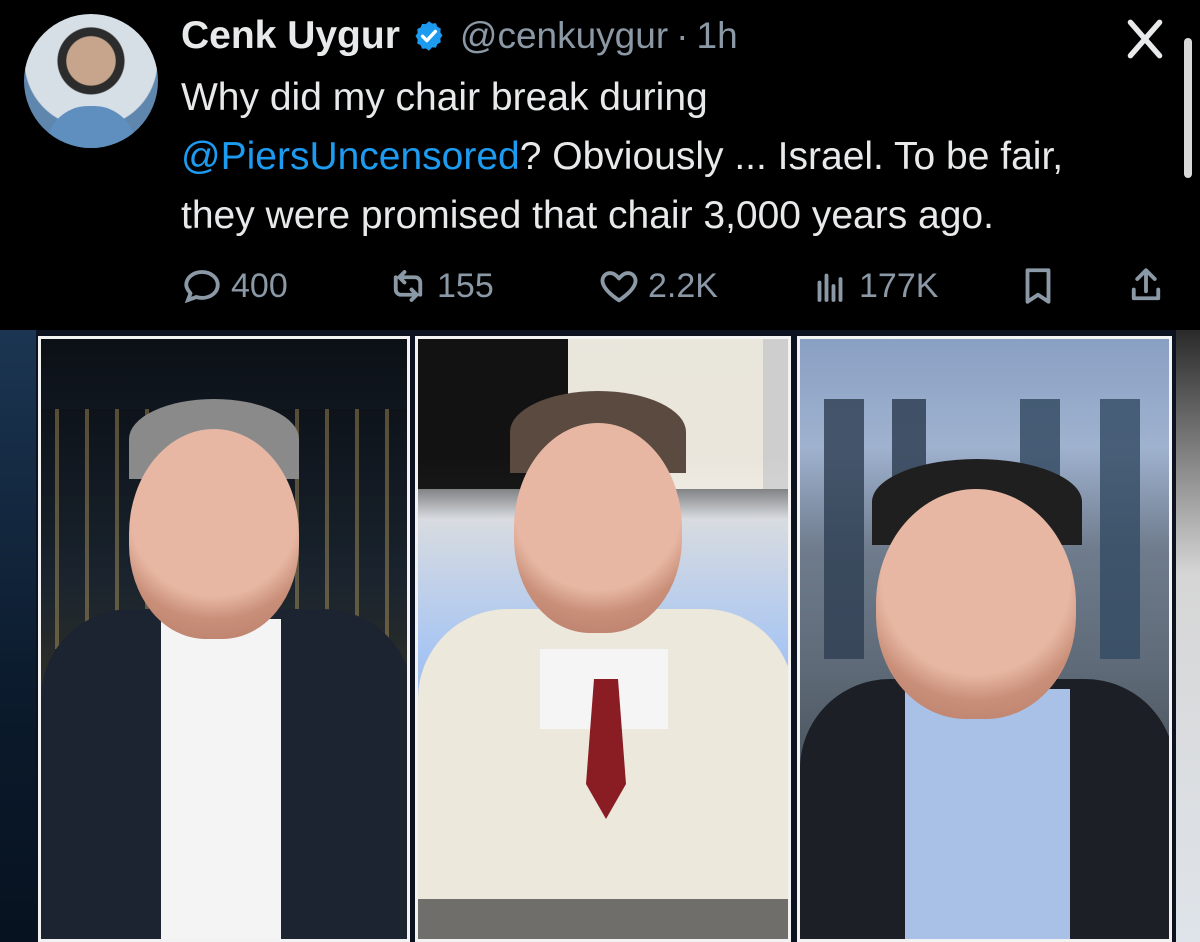 The width and height of the screenshot is (1200, 942). Describe the element at coordinates (350, 156) in the screenshot. I see `mention-link: @PiersUncensored` at that location.